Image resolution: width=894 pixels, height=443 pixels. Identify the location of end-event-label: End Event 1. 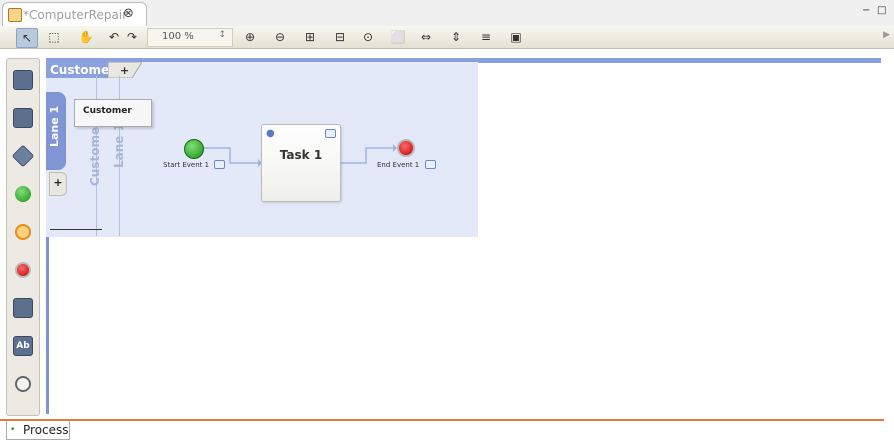
(398, 165).